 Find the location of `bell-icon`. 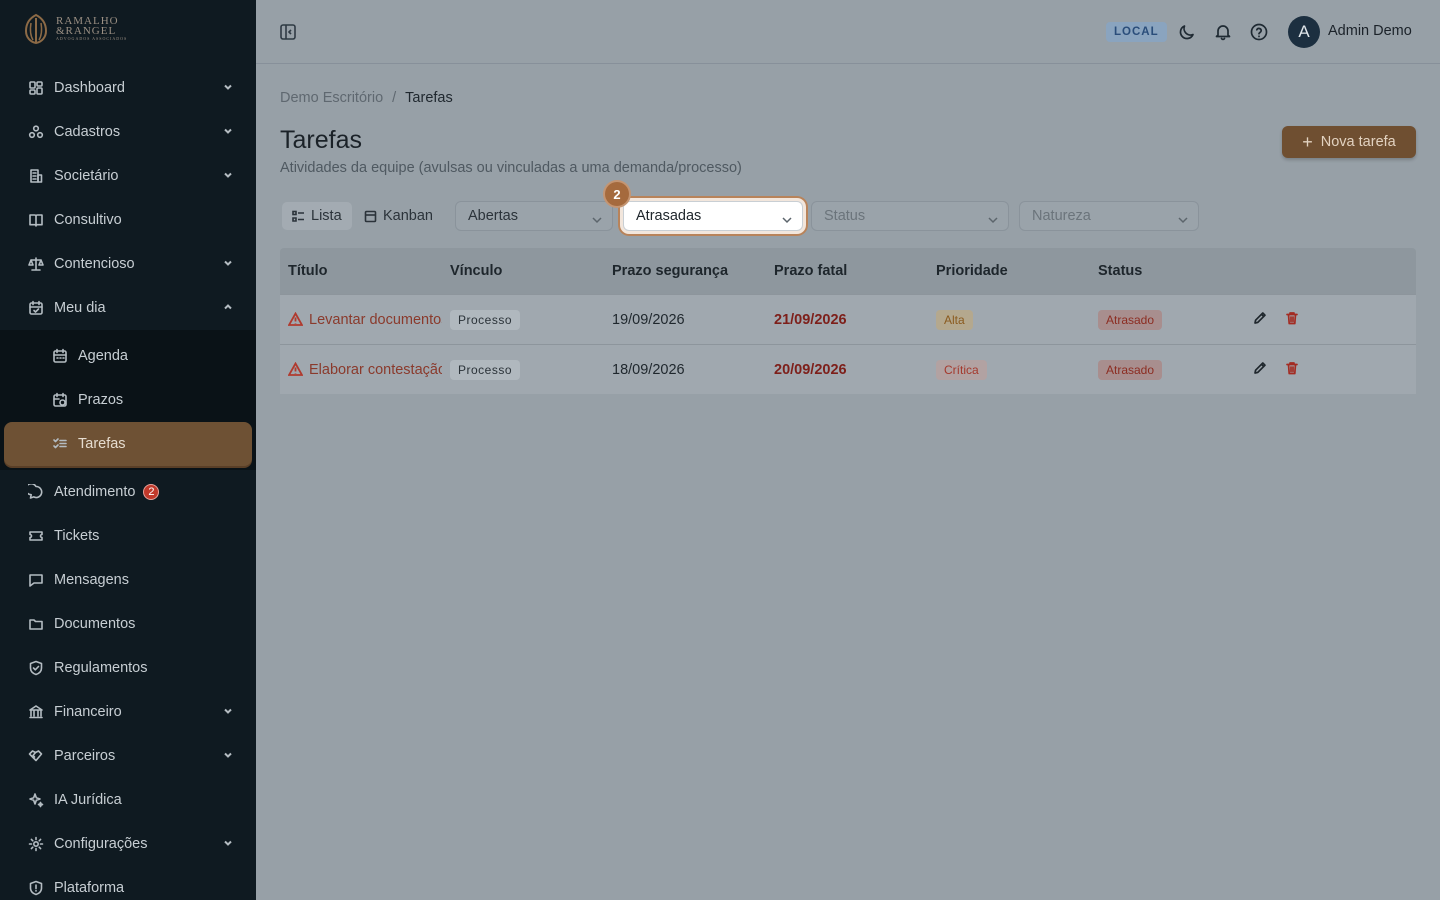

bell-icon is located at coordinates (1223, 32).